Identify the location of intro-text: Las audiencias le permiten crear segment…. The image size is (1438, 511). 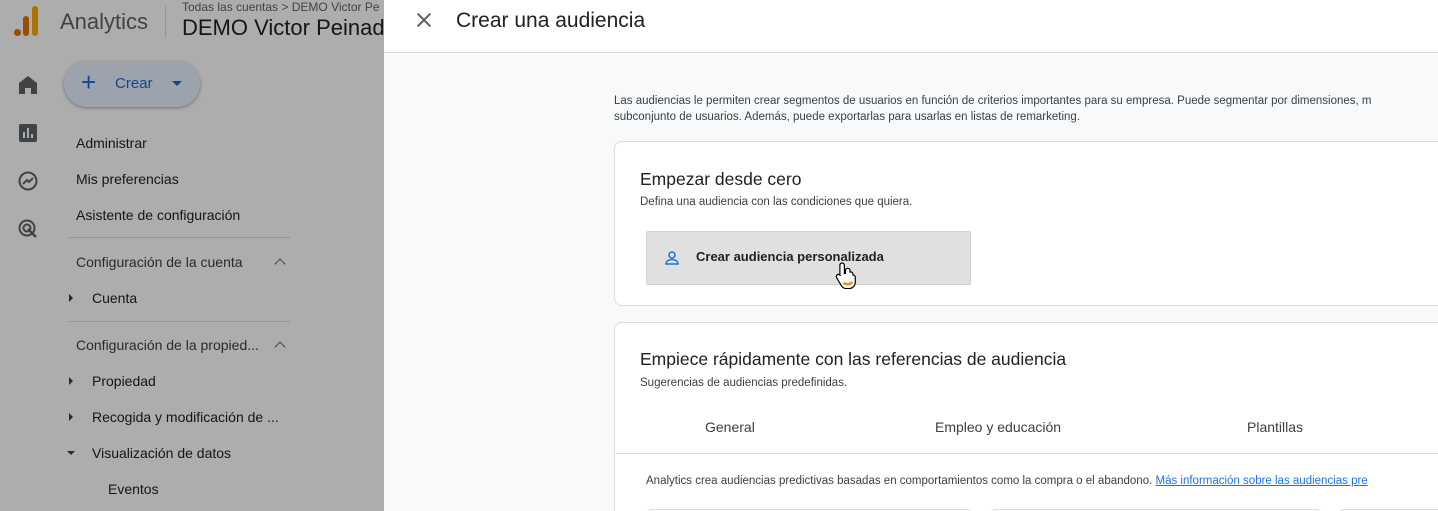
(1026, 109).